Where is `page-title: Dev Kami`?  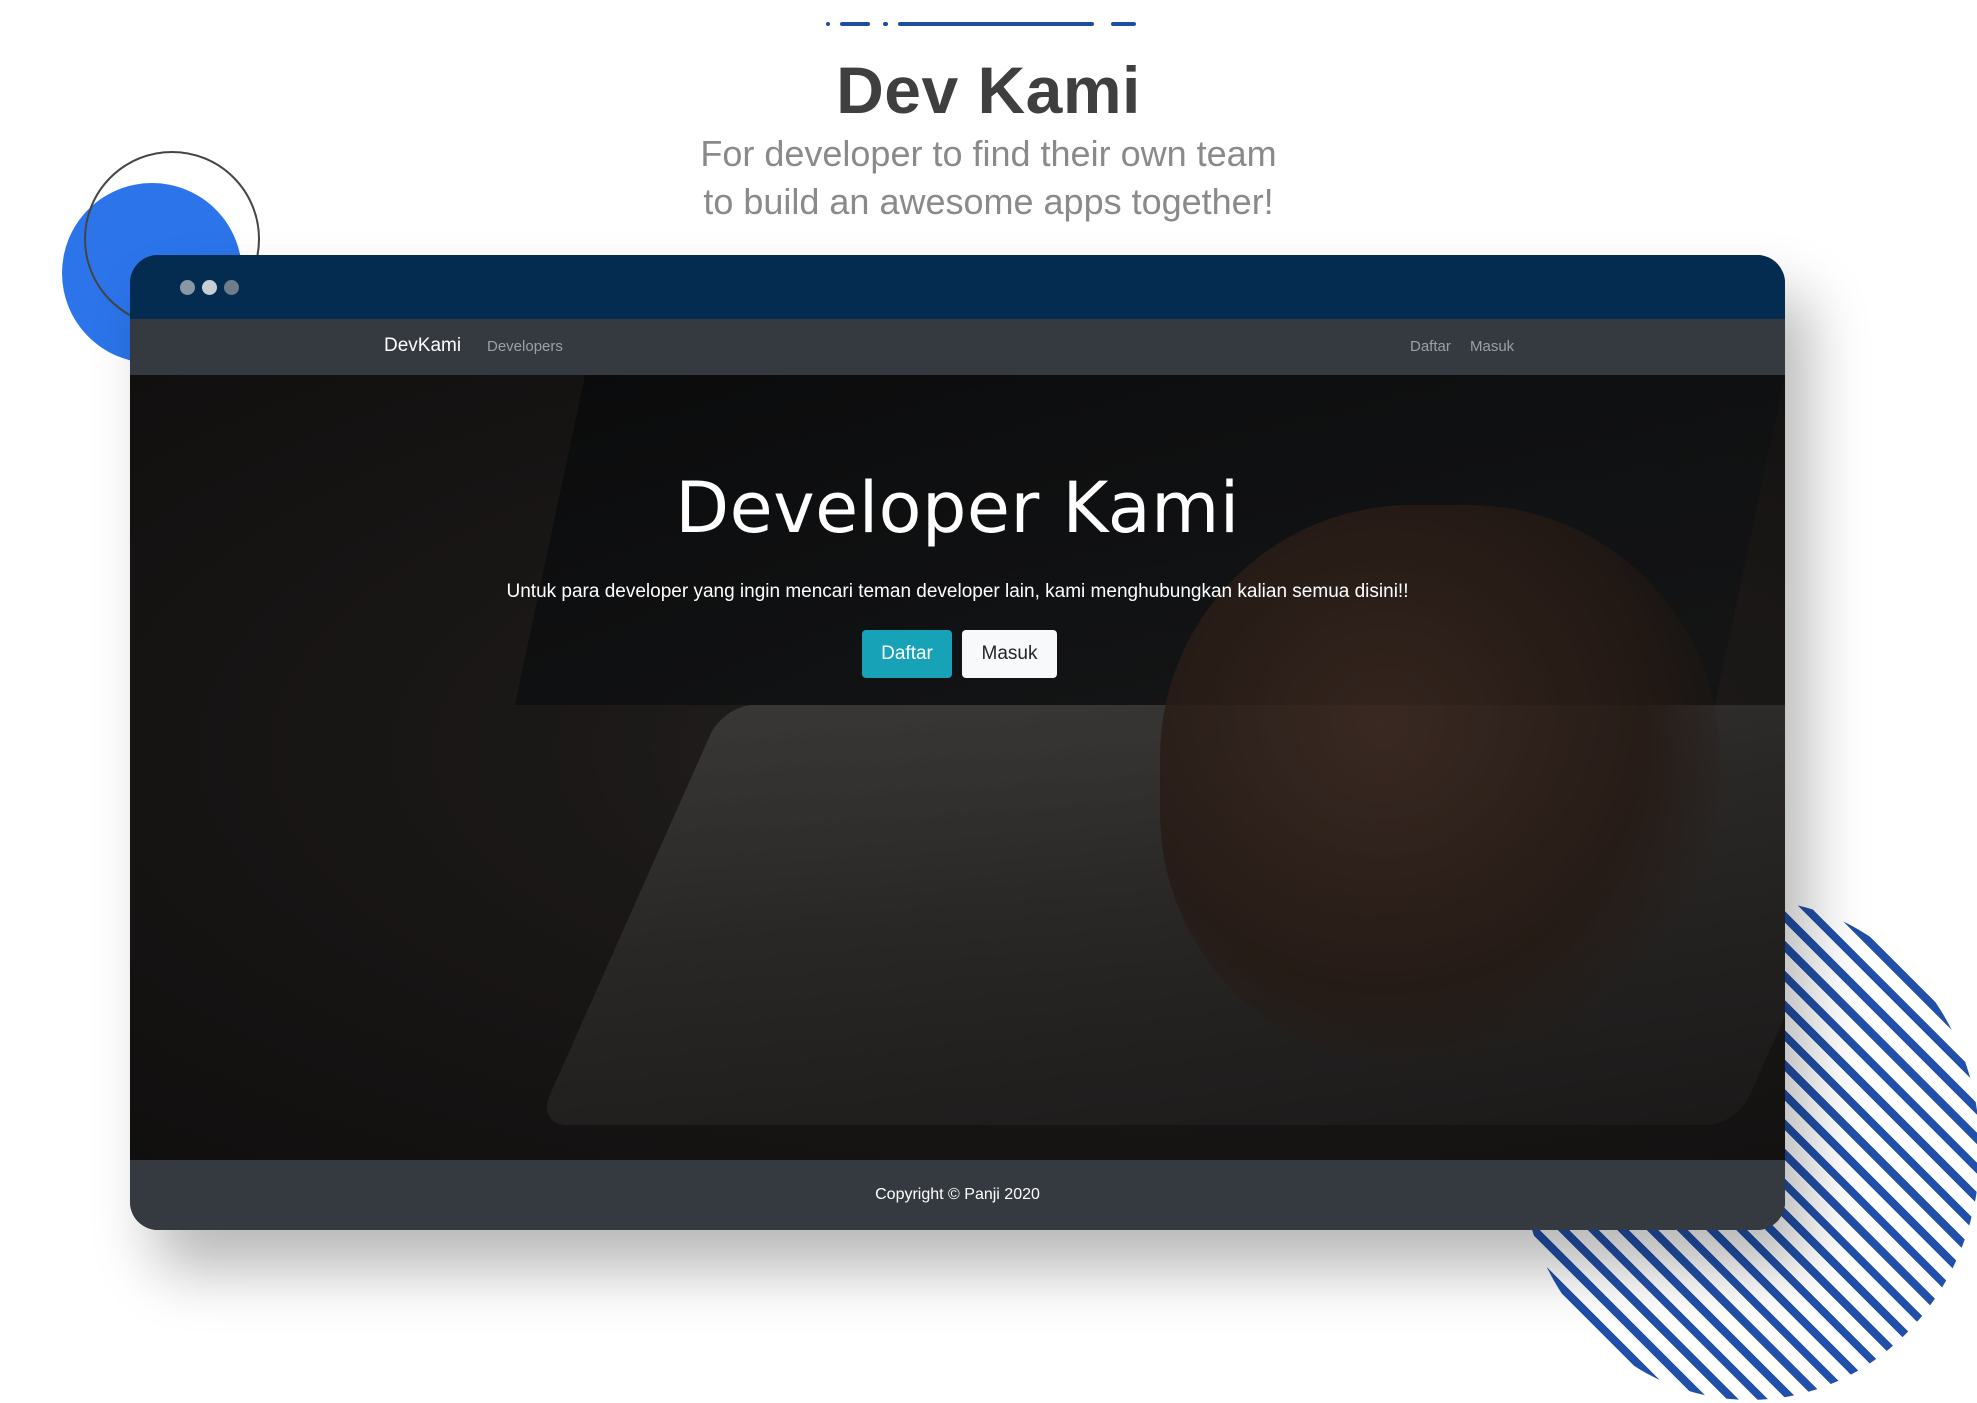
page-title: Dev Kami is located at coordinates (988, 90).